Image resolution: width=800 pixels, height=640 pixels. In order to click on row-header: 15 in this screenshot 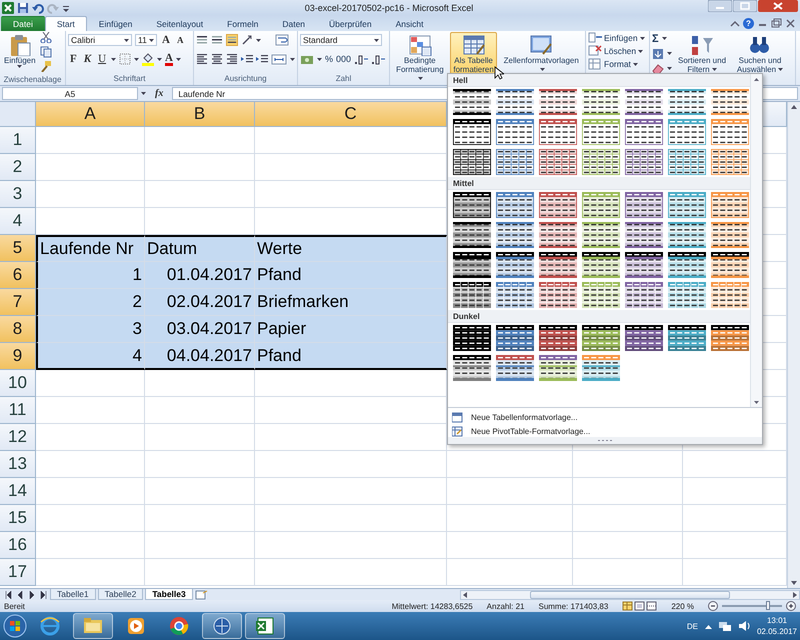, I will do `click(18, 518)`.